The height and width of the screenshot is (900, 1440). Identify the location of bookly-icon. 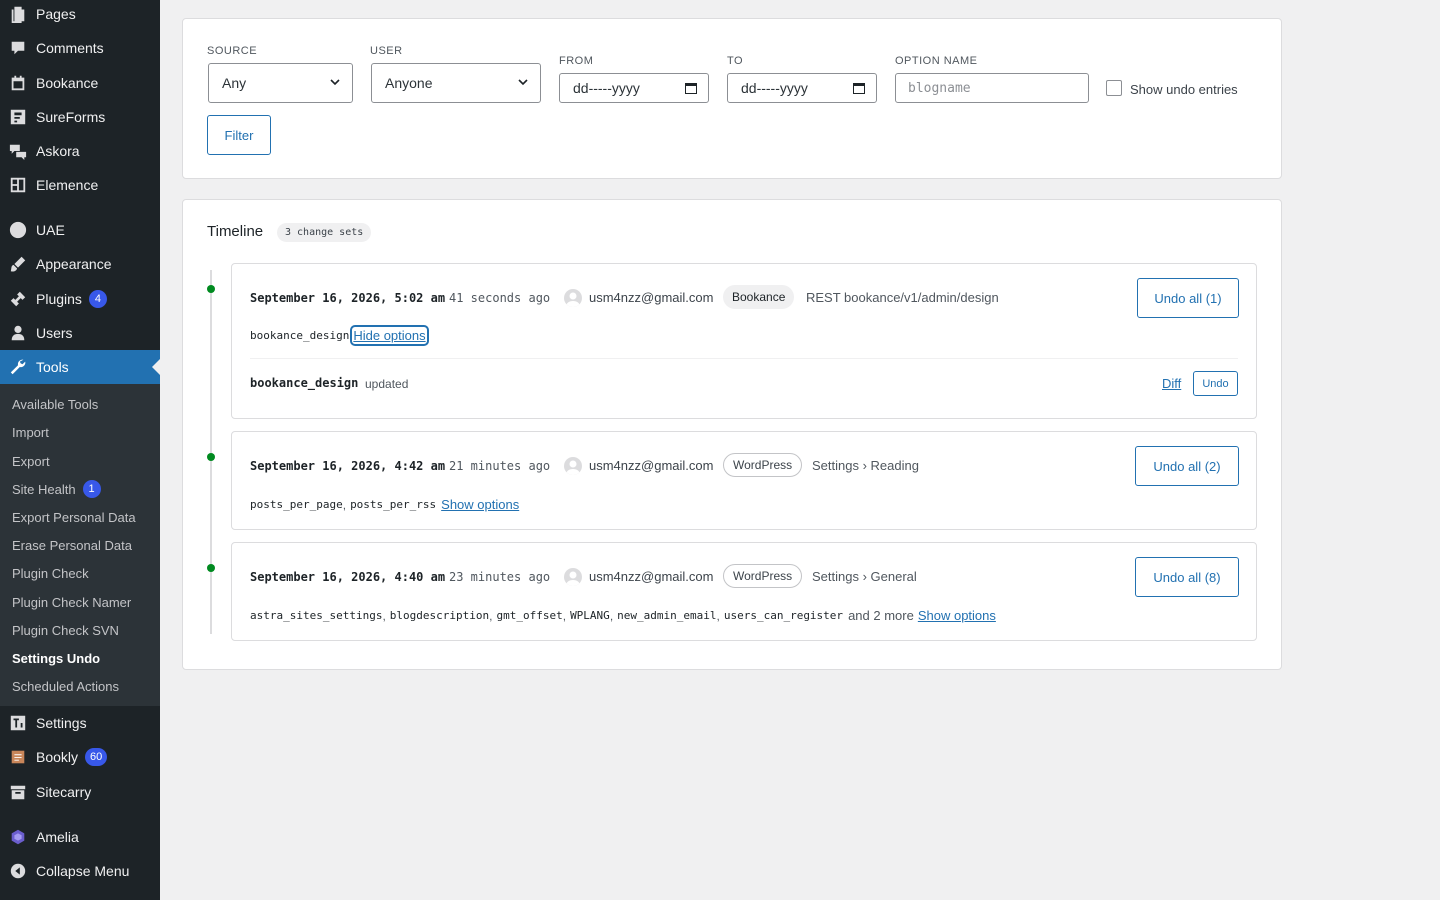
(18, 757).